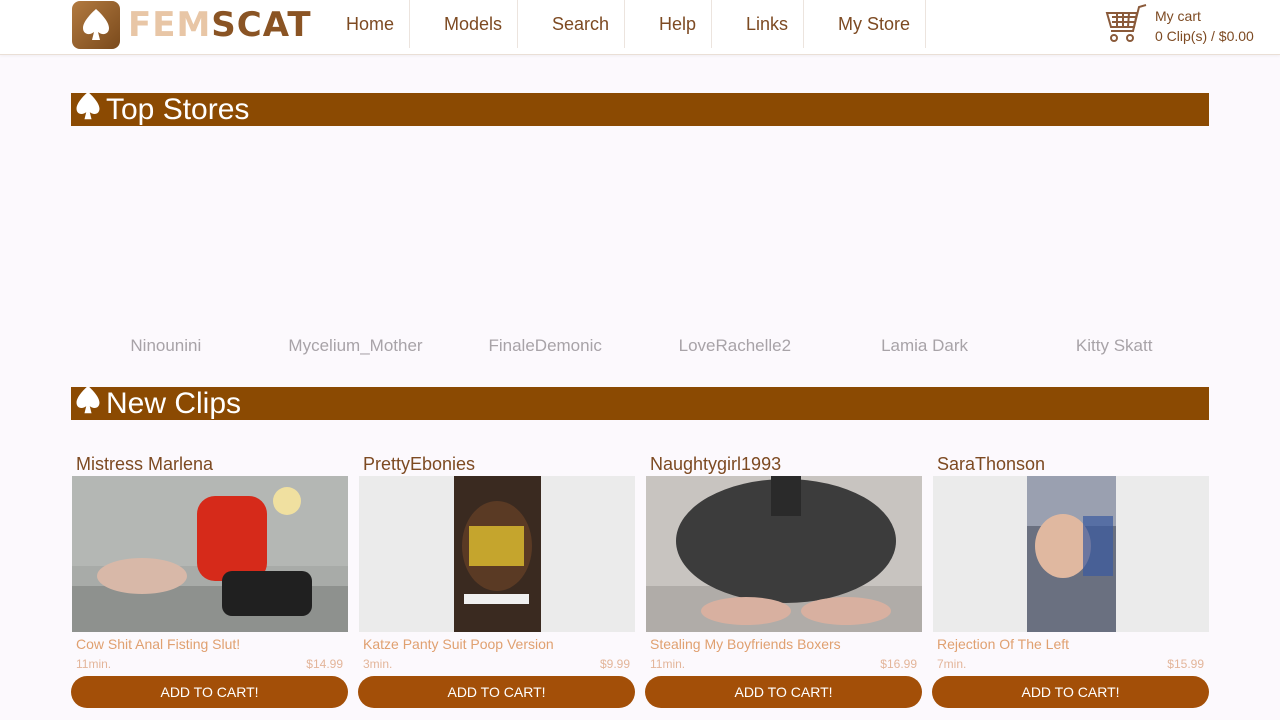  What do you see at coordinates (369, 24) in the screenshot?
I see `nav-home: Home` at bounding box center [369, 24].